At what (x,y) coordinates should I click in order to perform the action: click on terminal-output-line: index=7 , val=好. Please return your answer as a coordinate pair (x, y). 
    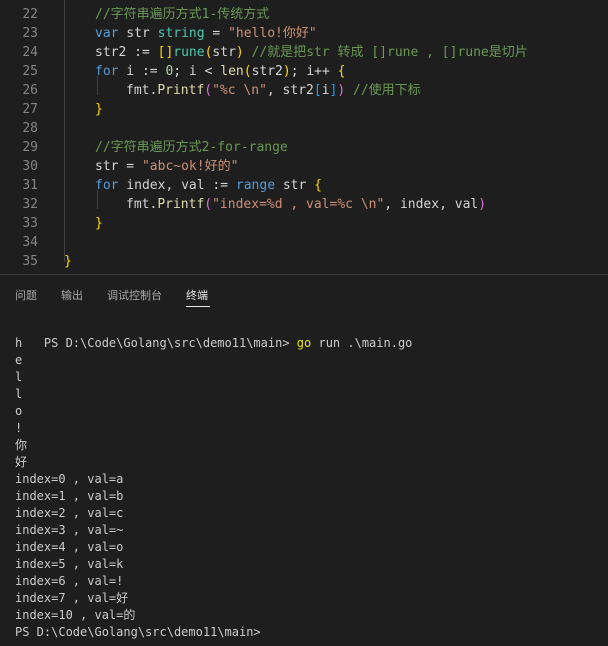
    Looking at the image, I should click on (72, 598).